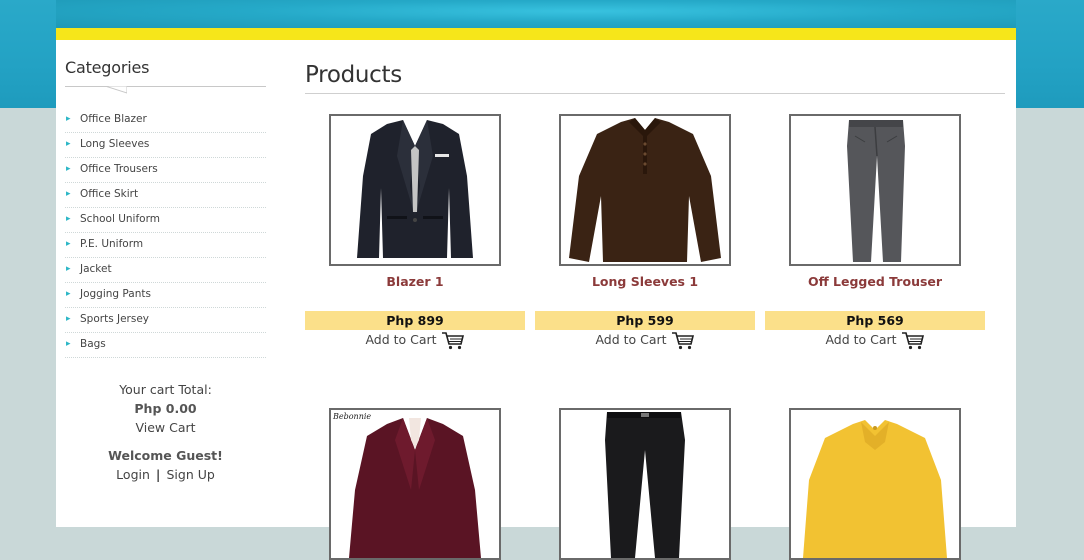 This screenshot has width=1084, height=560. Describe the element at coordinates (655, 93) in the screenshot. I see `title-divider` at that location.